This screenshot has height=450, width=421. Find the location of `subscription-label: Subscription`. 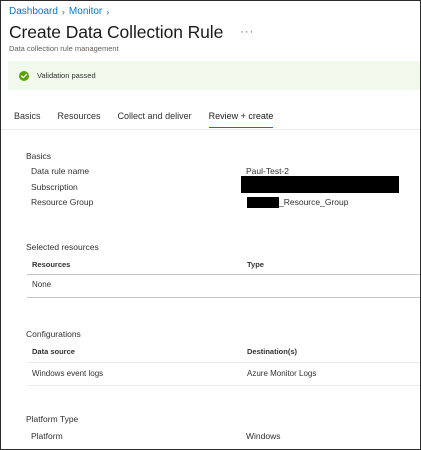

subscription-label: Subscription is located at coordinates (54, 187).